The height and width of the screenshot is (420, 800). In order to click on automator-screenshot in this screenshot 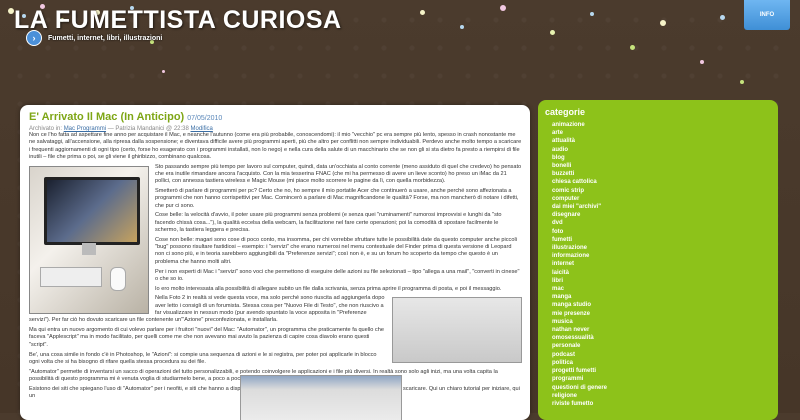, I will do `click(321, 397)`.